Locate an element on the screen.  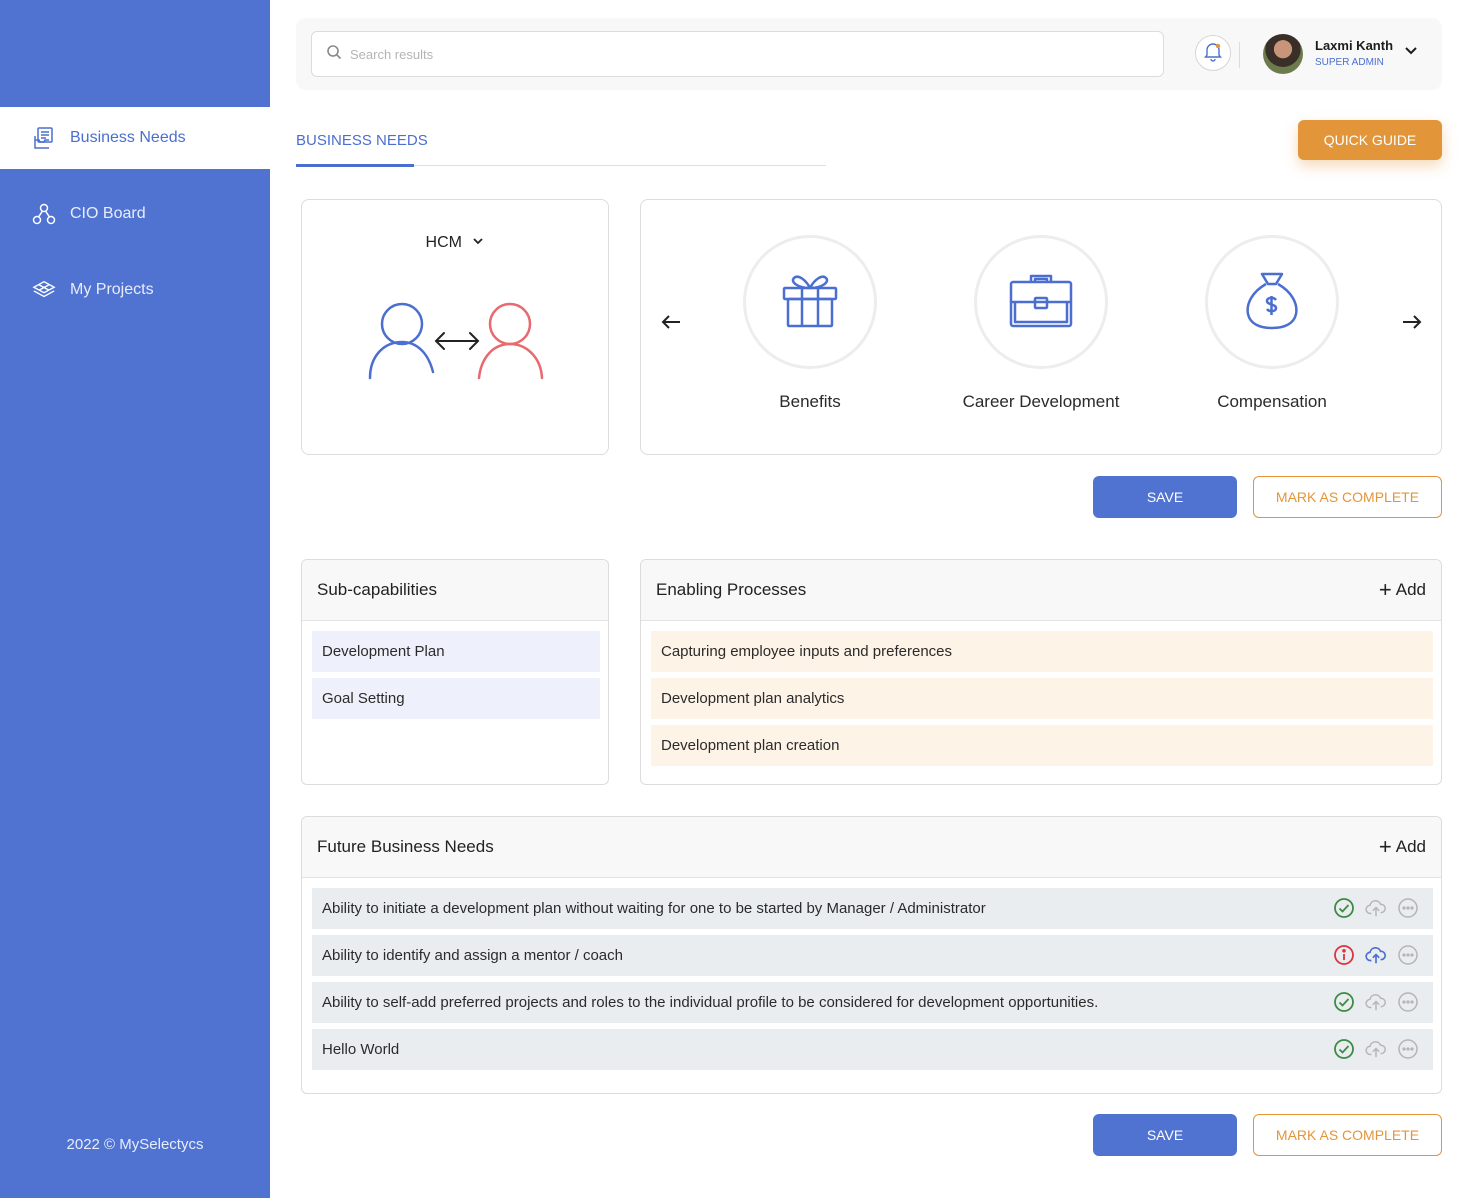
capability-label: Compensation is located at coordinates (1272, 401).